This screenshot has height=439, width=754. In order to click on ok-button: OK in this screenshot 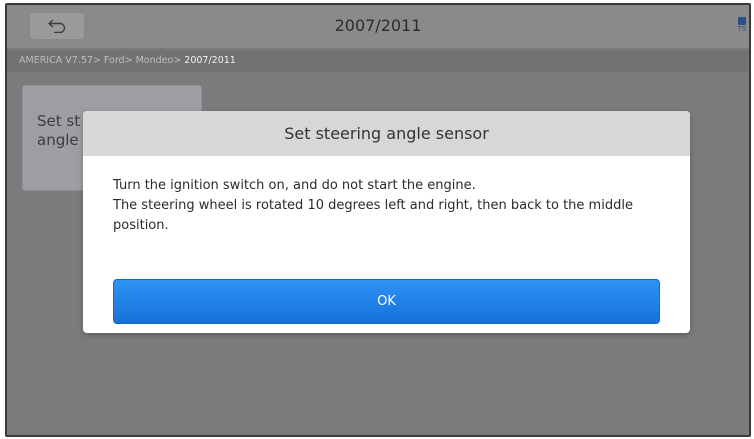, I will do `click(386, 301)`.